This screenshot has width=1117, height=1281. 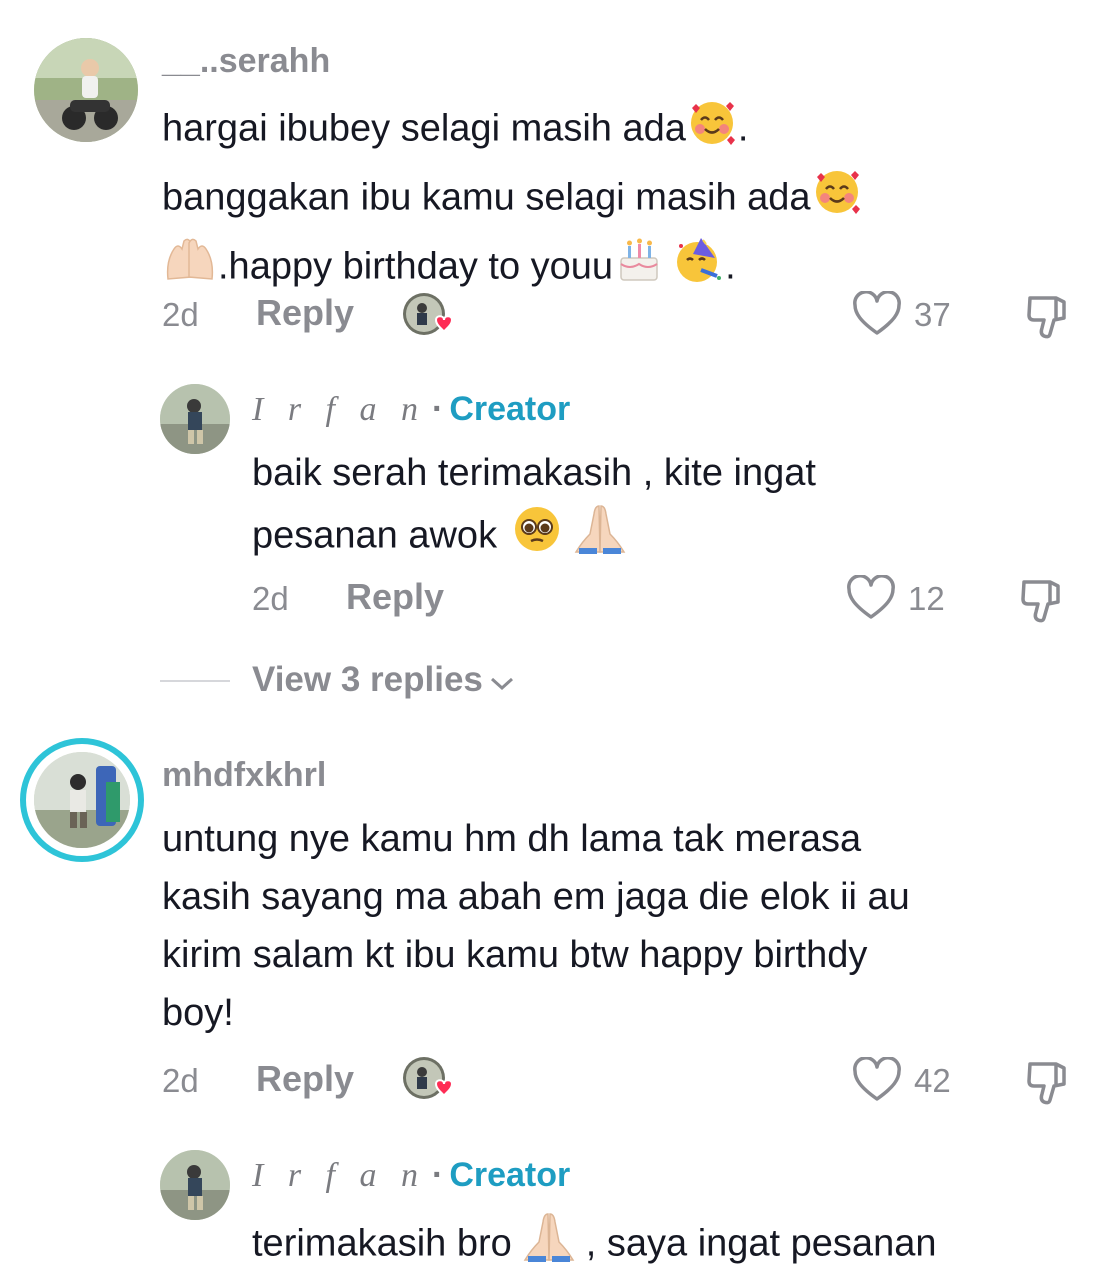 I want to click on like-count: 37, so click(x=932, y=314).